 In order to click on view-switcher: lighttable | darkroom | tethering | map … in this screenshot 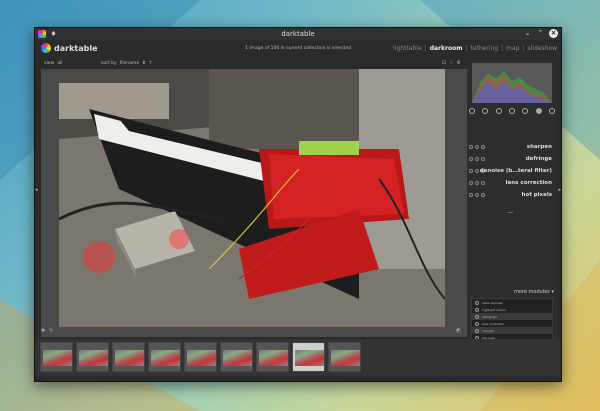, I will do `click(475, 48)`.